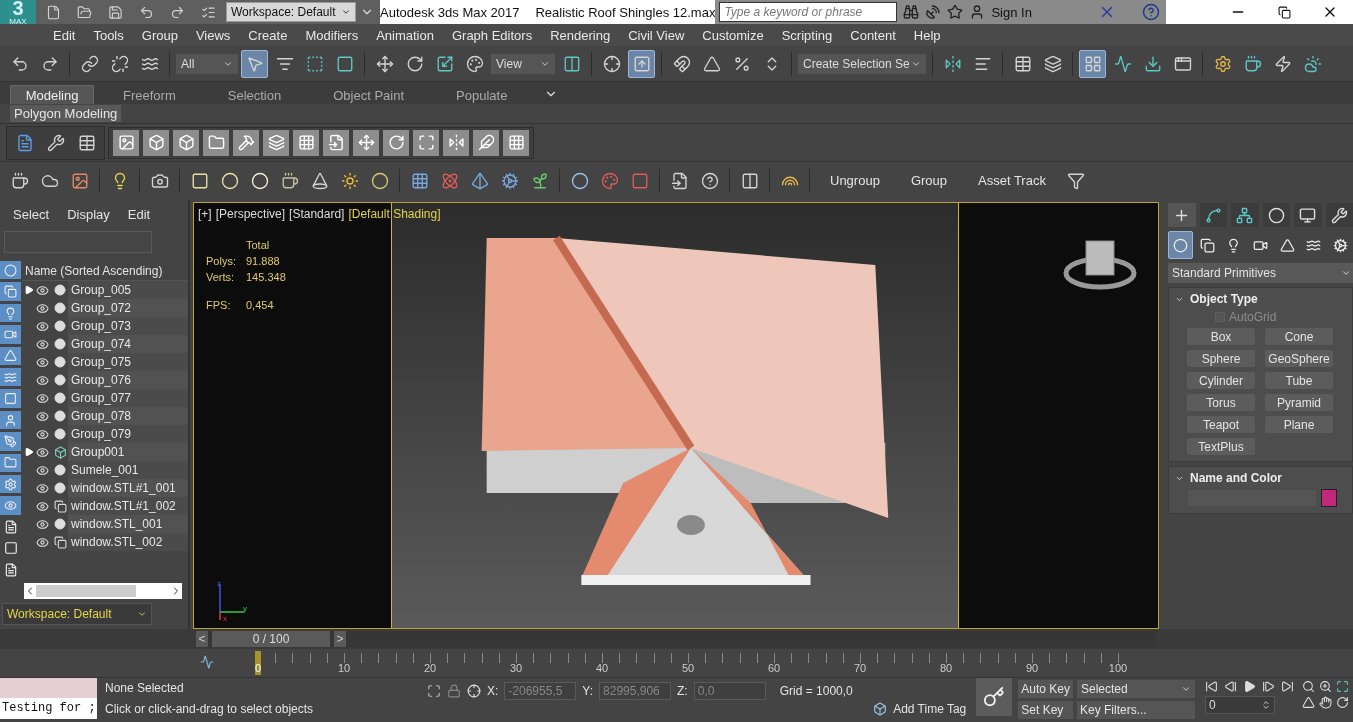 Image resolution: width=1353 pixels, height=722 pixels. I want to click on helper-filter-icon, so click(10, 356).